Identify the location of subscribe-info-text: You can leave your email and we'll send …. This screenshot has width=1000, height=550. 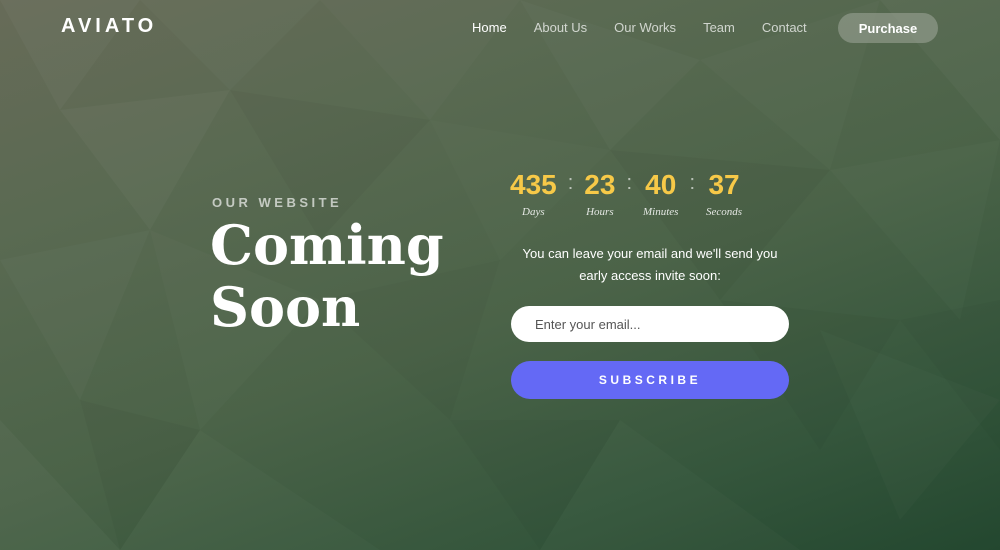
(650, 265).